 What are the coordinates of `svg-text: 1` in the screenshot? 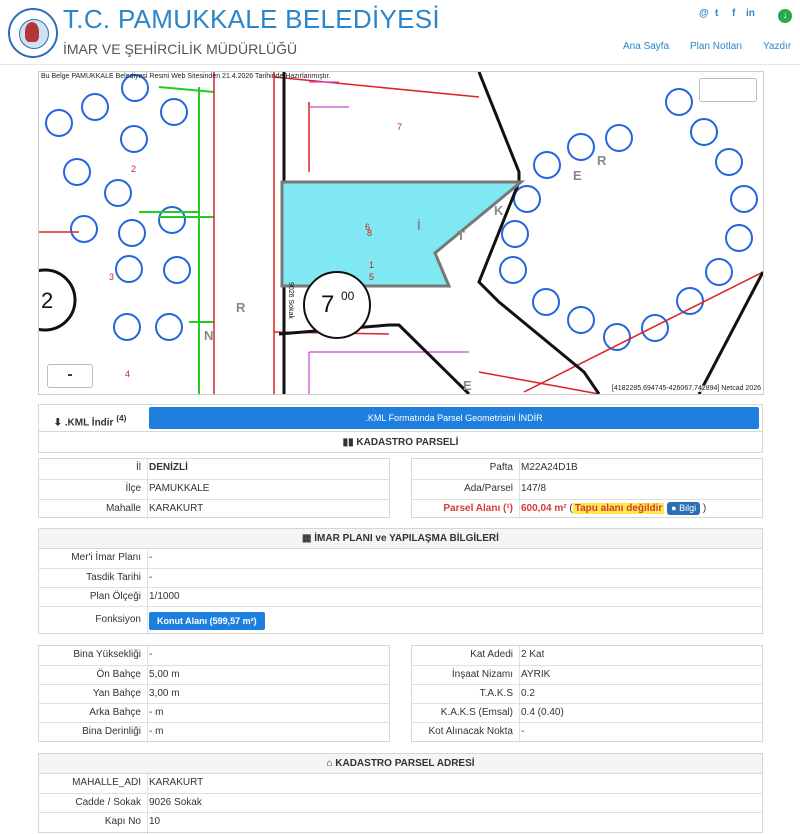 It's located at (371, 265).